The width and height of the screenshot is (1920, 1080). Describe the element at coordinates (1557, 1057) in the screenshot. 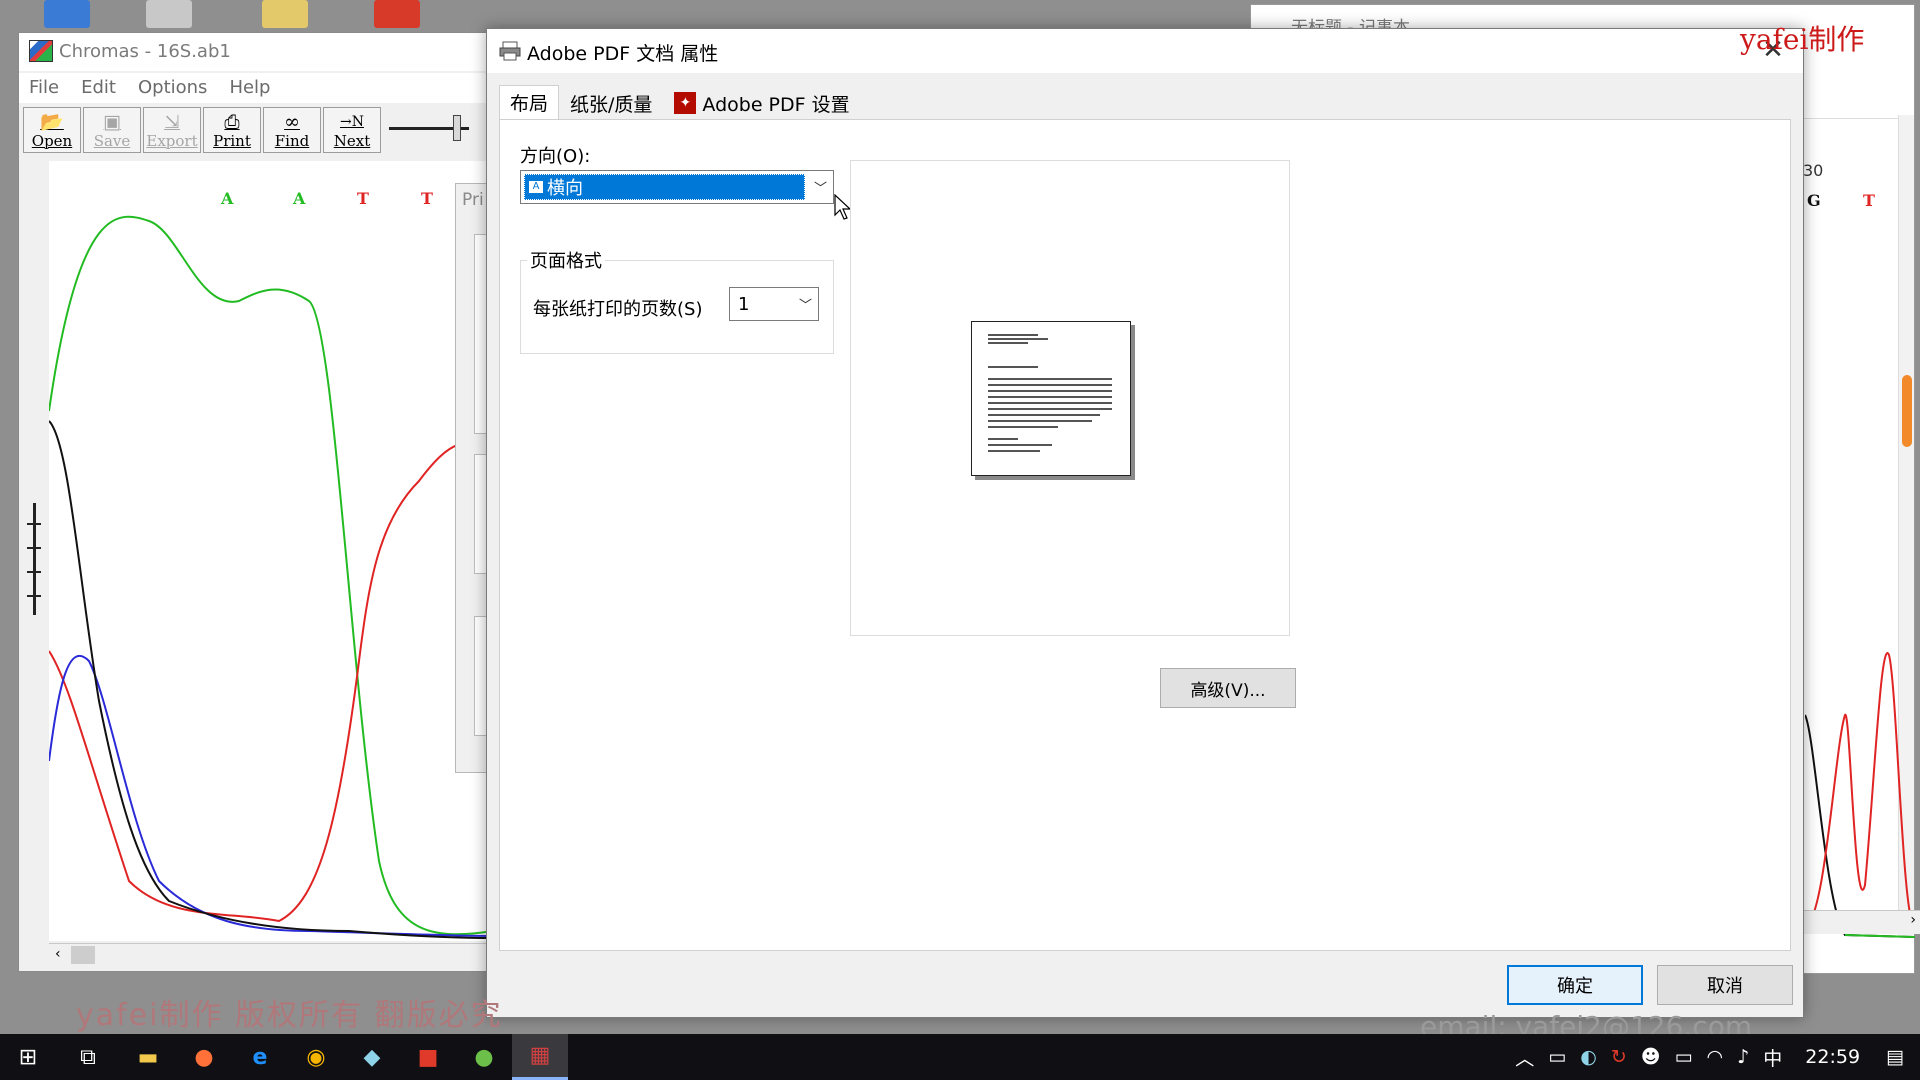

I see `tray-app-icon: ▭` at that location.